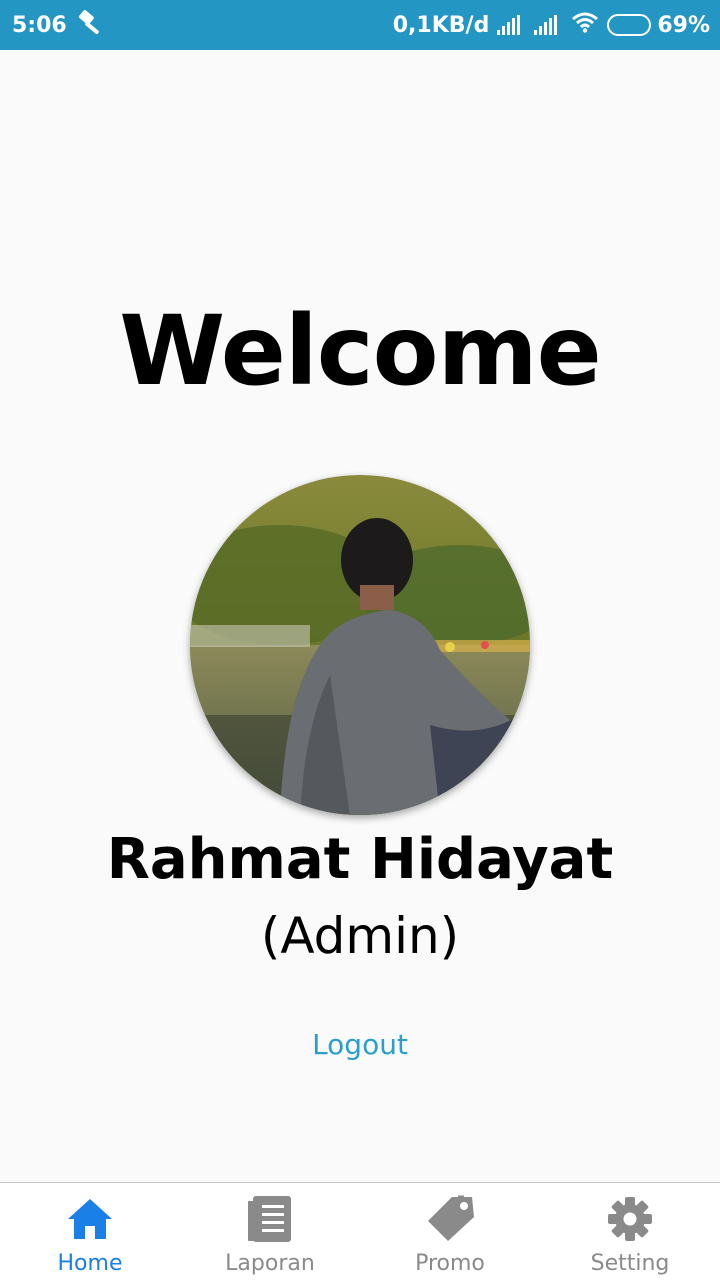 The width and height of the screenshot is (720, 1280). Describe the element at coordinates (683, 25) in the screenshot. I see `battery-percent: 69%` at that location.